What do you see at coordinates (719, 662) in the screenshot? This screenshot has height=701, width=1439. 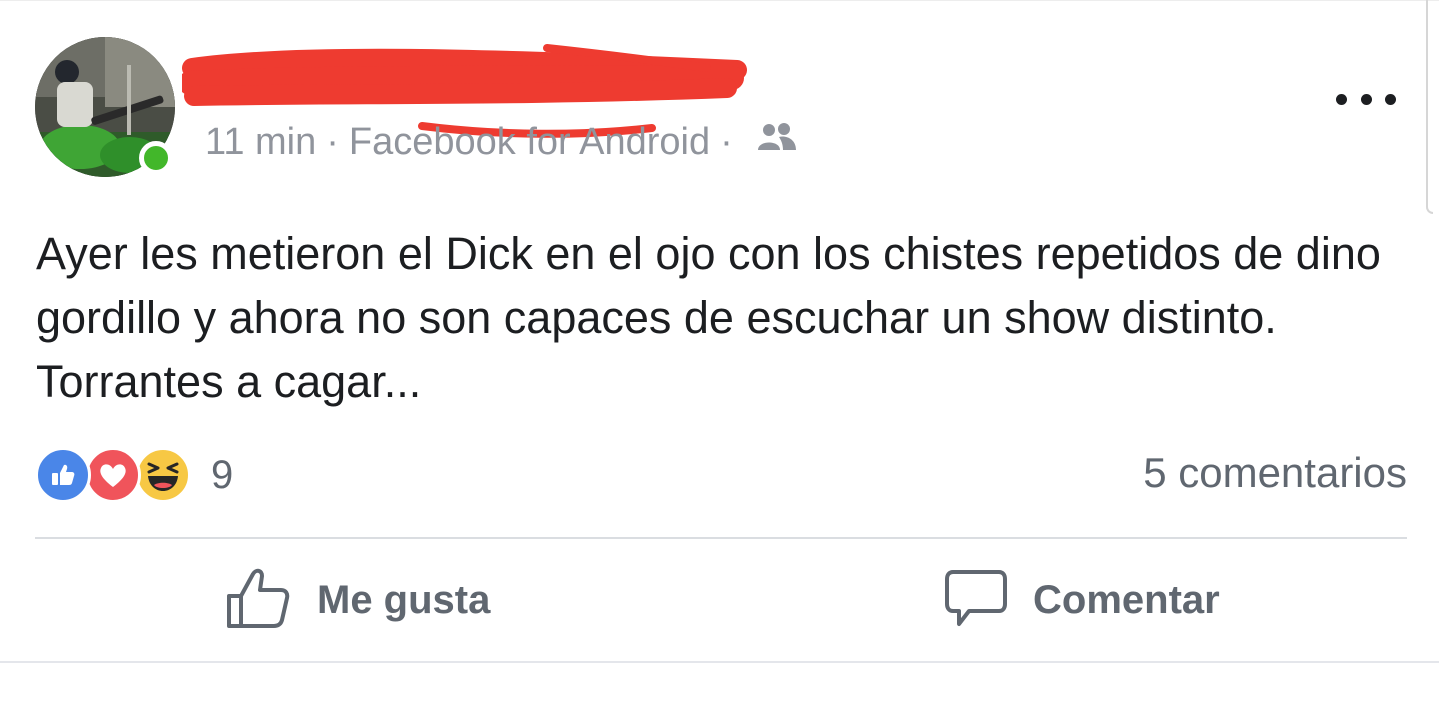 I see `post-bottom-divider` at bounding box center [719, 662].